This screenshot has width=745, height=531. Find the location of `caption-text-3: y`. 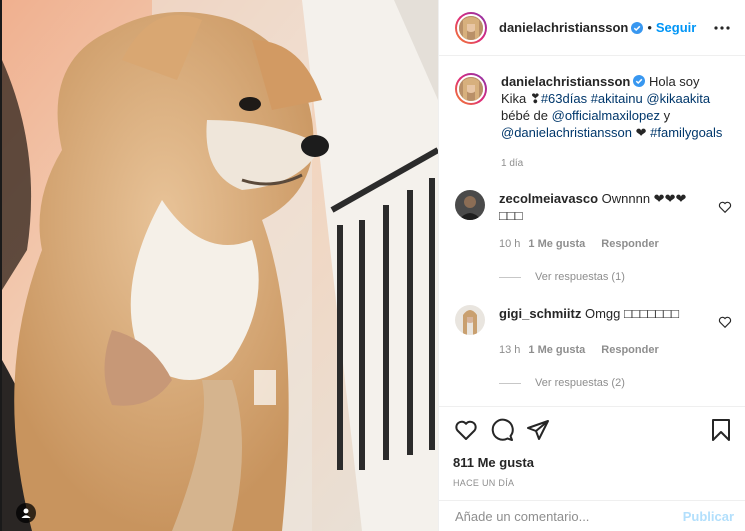

caption-text-3: y is located at coordinates (667, 115).